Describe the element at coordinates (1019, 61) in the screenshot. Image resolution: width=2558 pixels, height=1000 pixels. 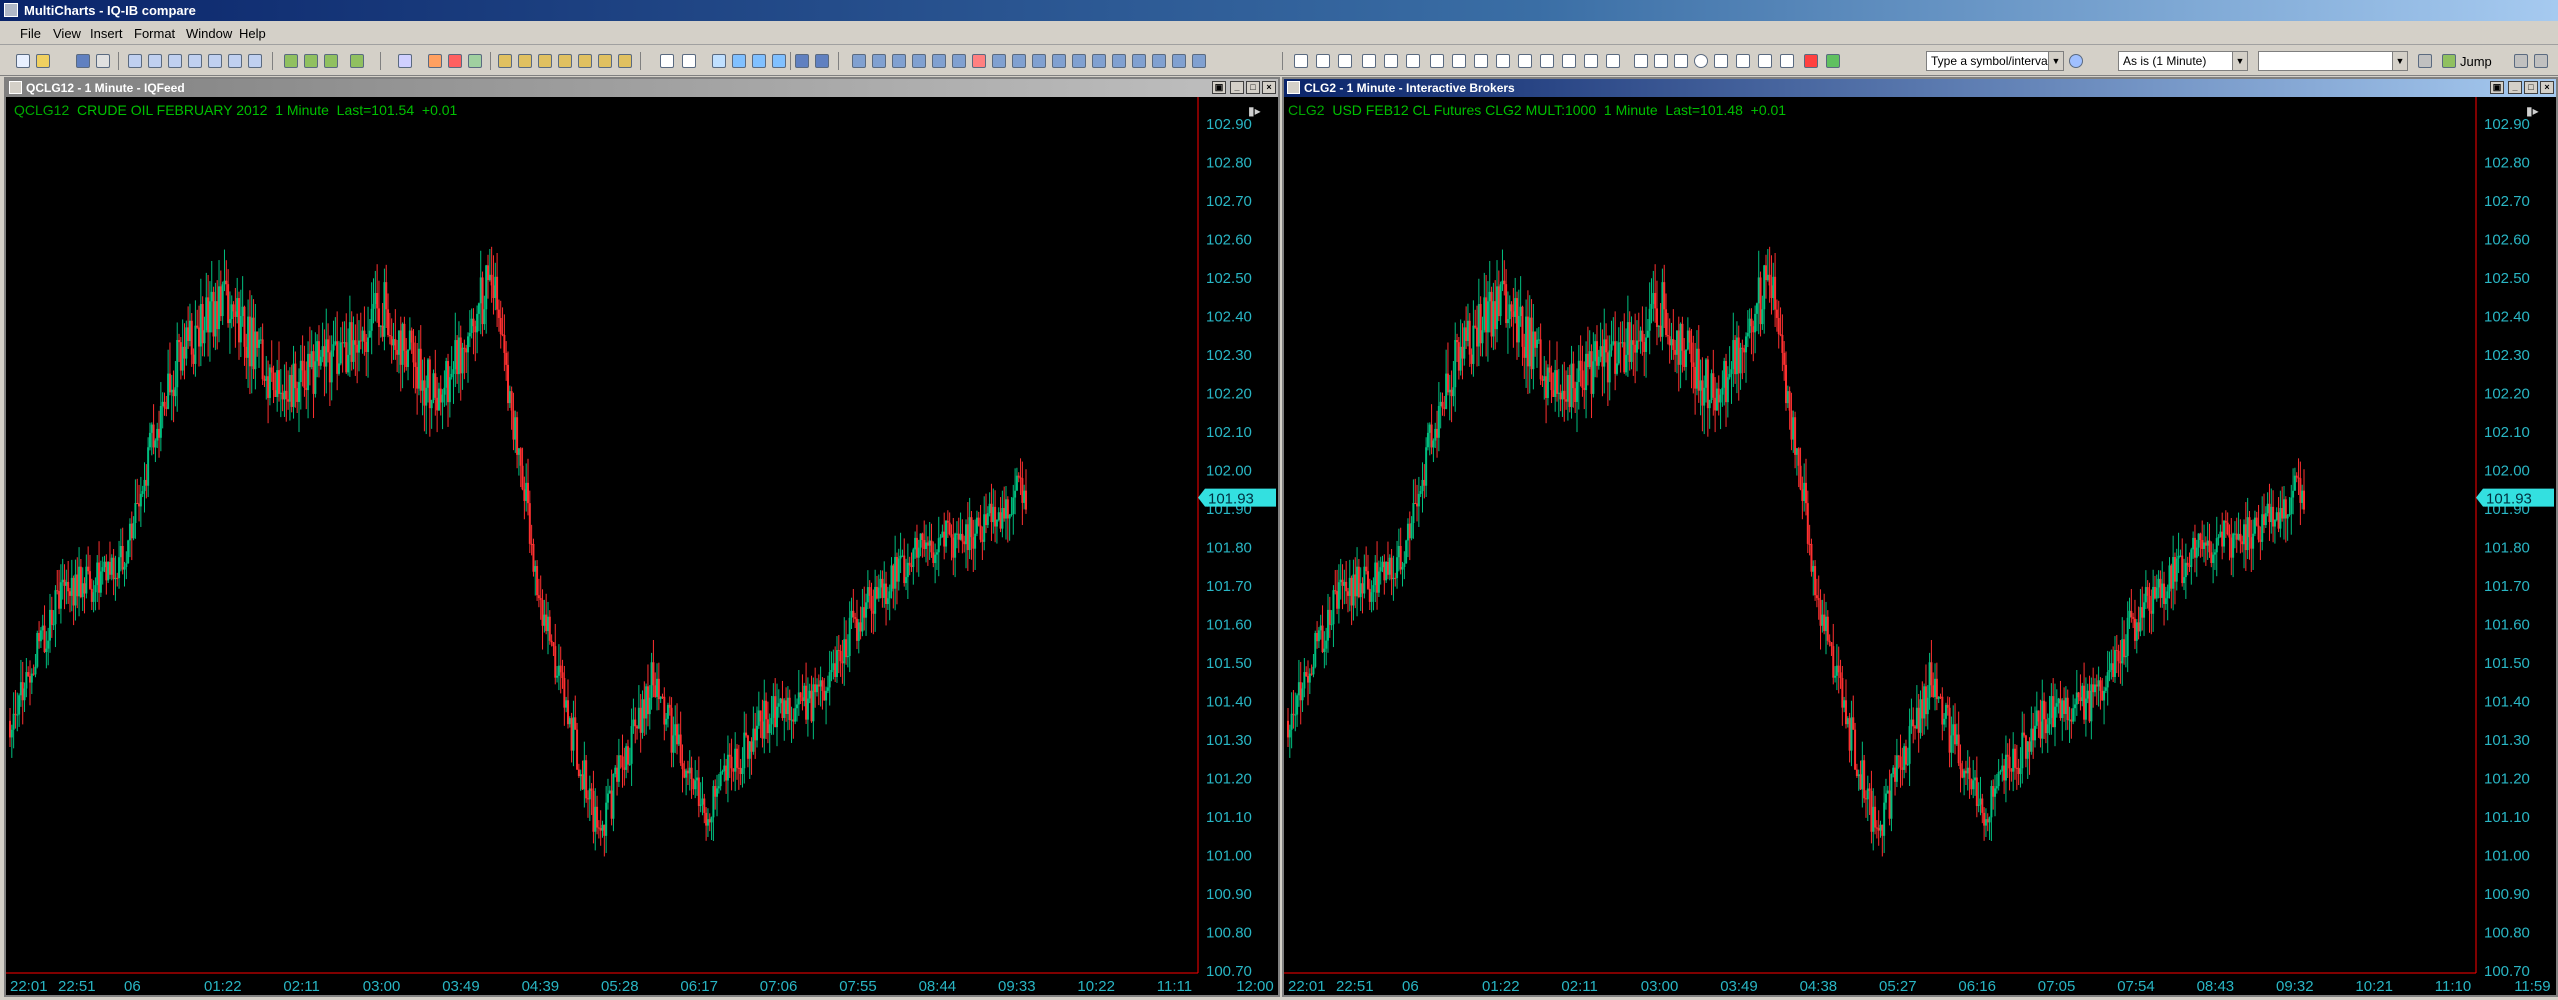
I see `expand-icon` at that location.